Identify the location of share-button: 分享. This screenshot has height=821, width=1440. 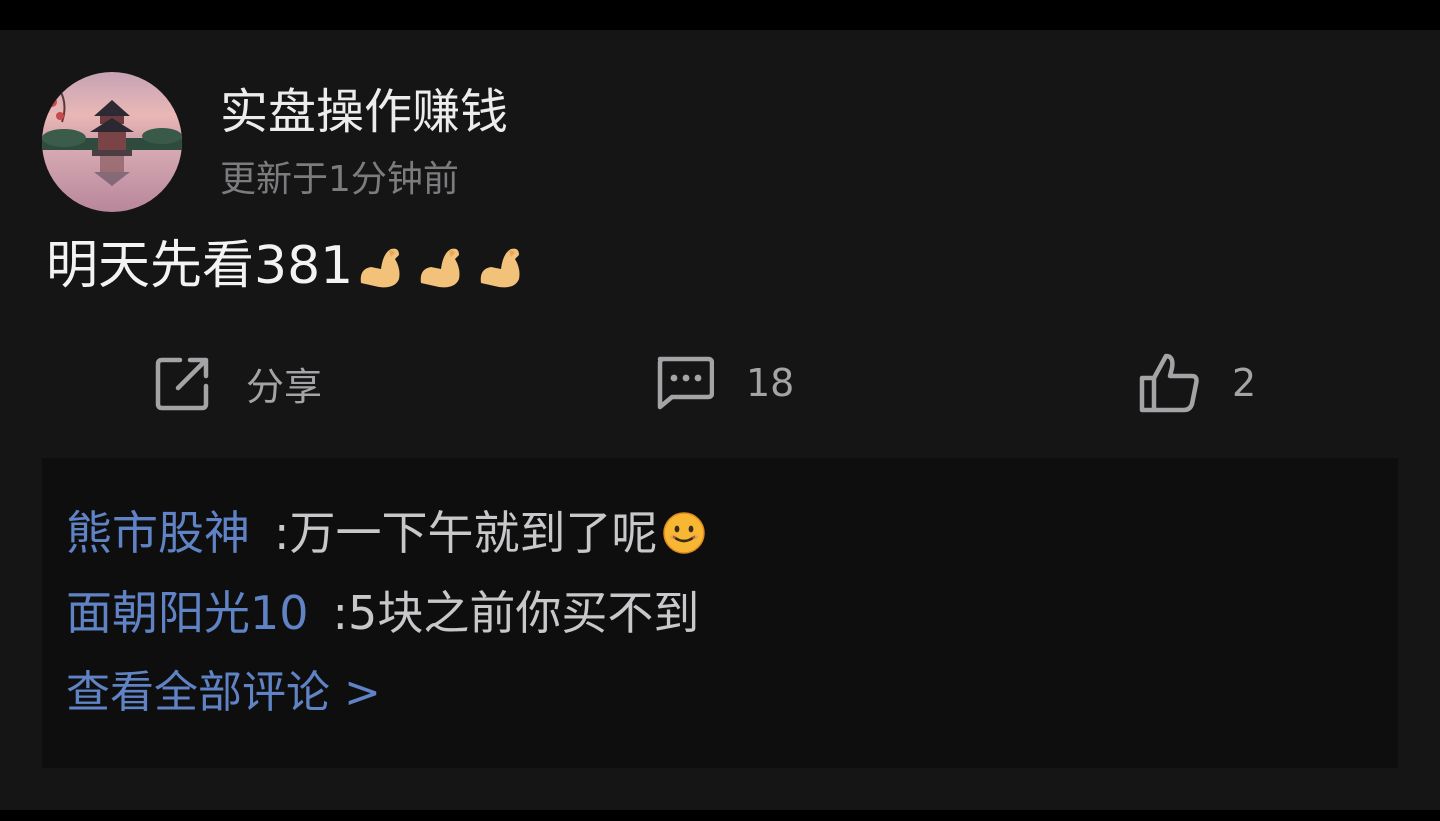
(238, 383).